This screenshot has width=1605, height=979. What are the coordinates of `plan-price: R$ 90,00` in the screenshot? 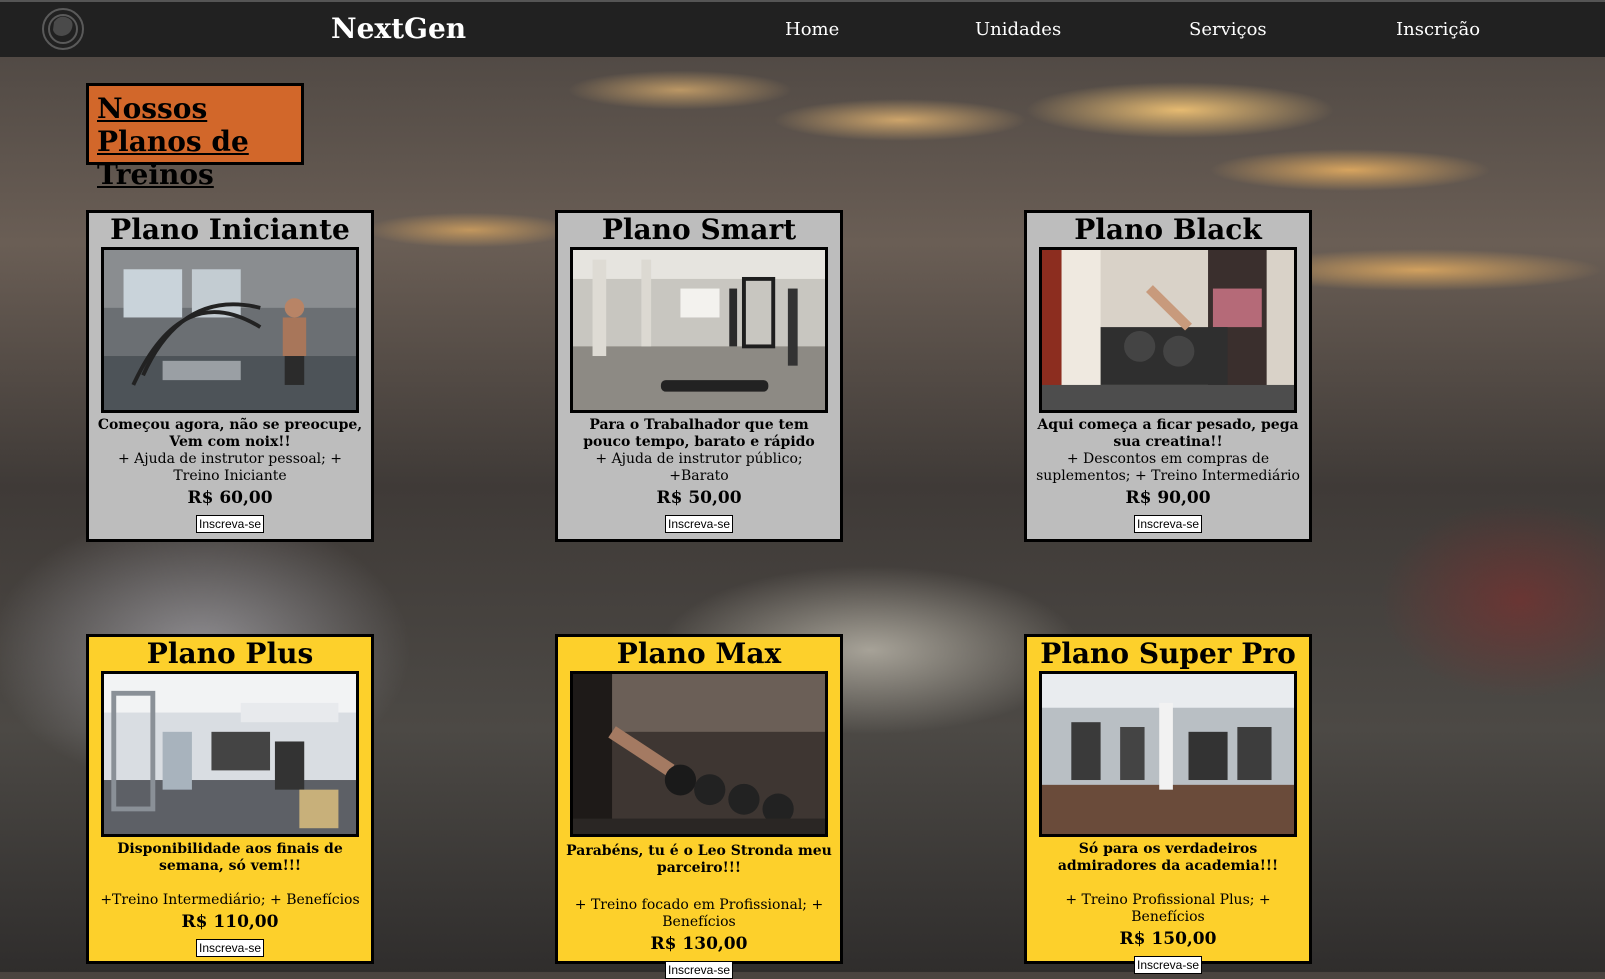 It's located at (1168, 498).